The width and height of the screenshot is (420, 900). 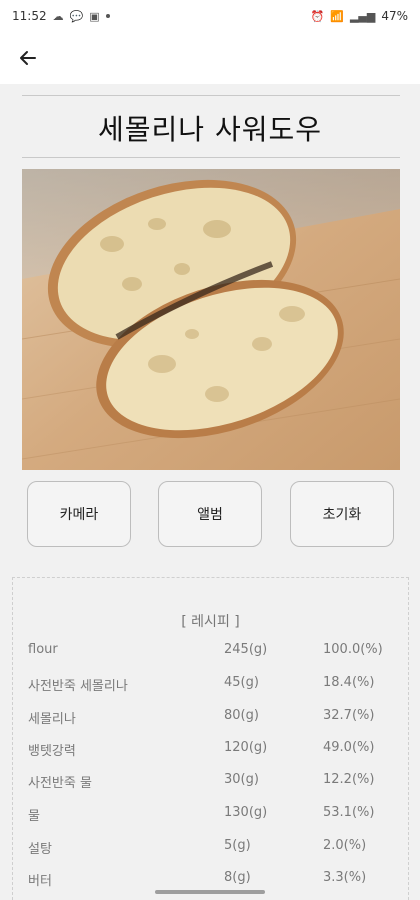 I want to click on recipe-row: 뱅텟강력 120(g) 49.0(%), so click(x=208, y=750).